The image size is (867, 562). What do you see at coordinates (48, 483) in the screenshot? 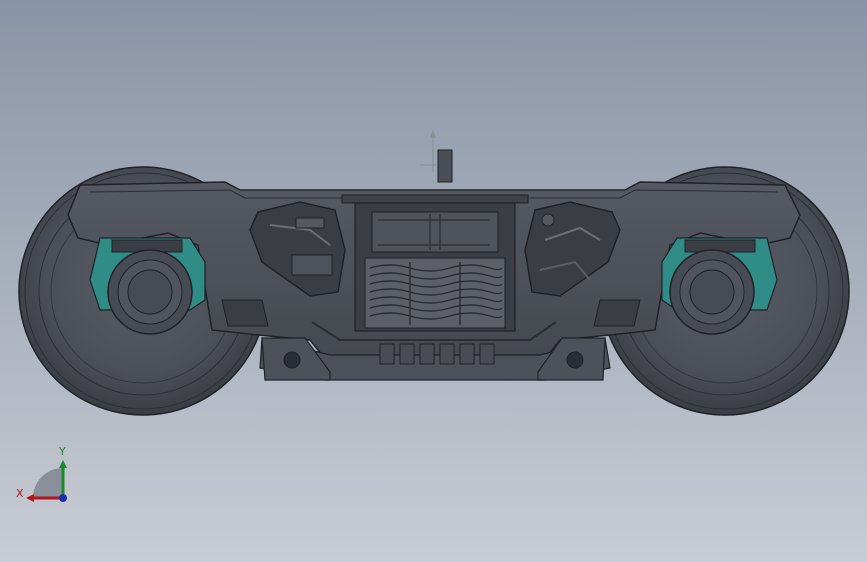
I see `triad-plane-indicator` at bounding box center [48, 483].